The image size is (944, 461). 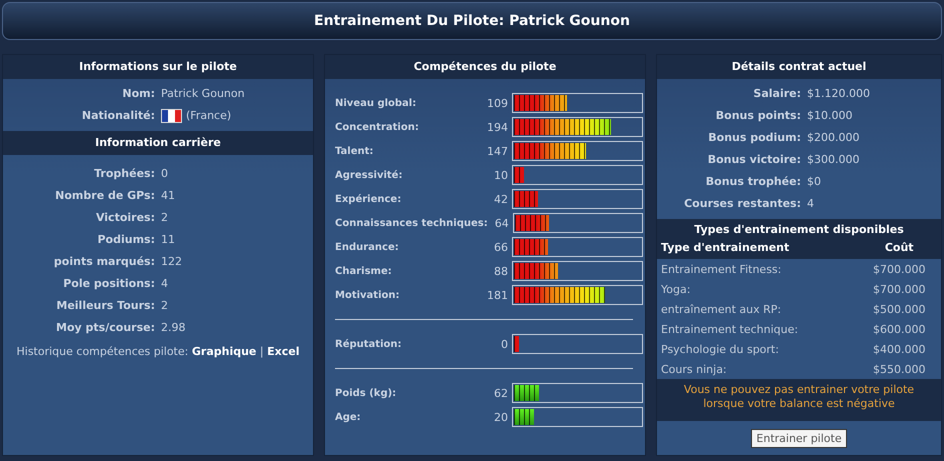 I want to click on skill-value: 64, so click(x=501, y=223).